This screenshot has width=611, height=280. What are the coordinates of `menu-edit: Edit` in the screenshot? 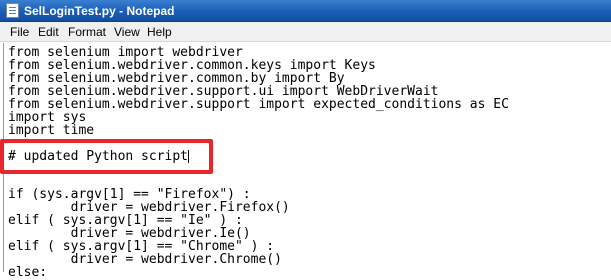 It's located at (48, 32).